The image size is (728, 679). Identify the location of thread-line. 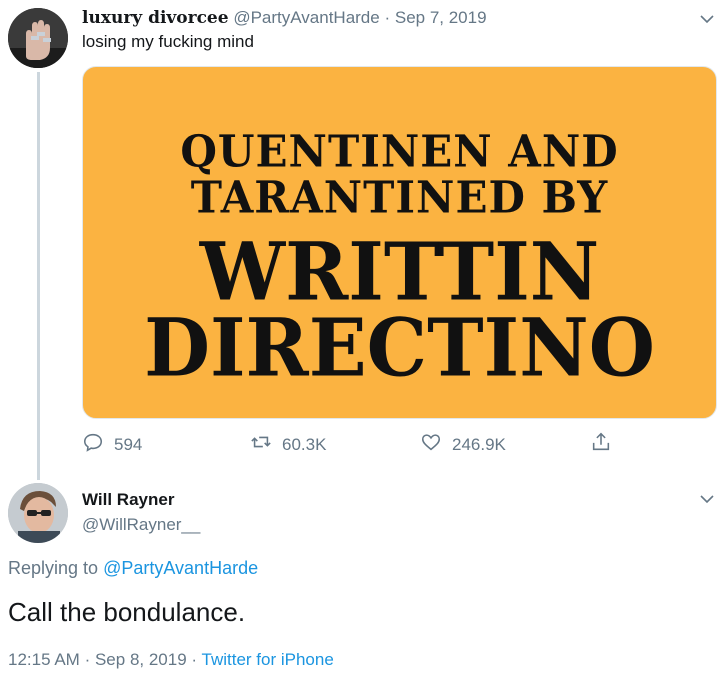
(38, 276).